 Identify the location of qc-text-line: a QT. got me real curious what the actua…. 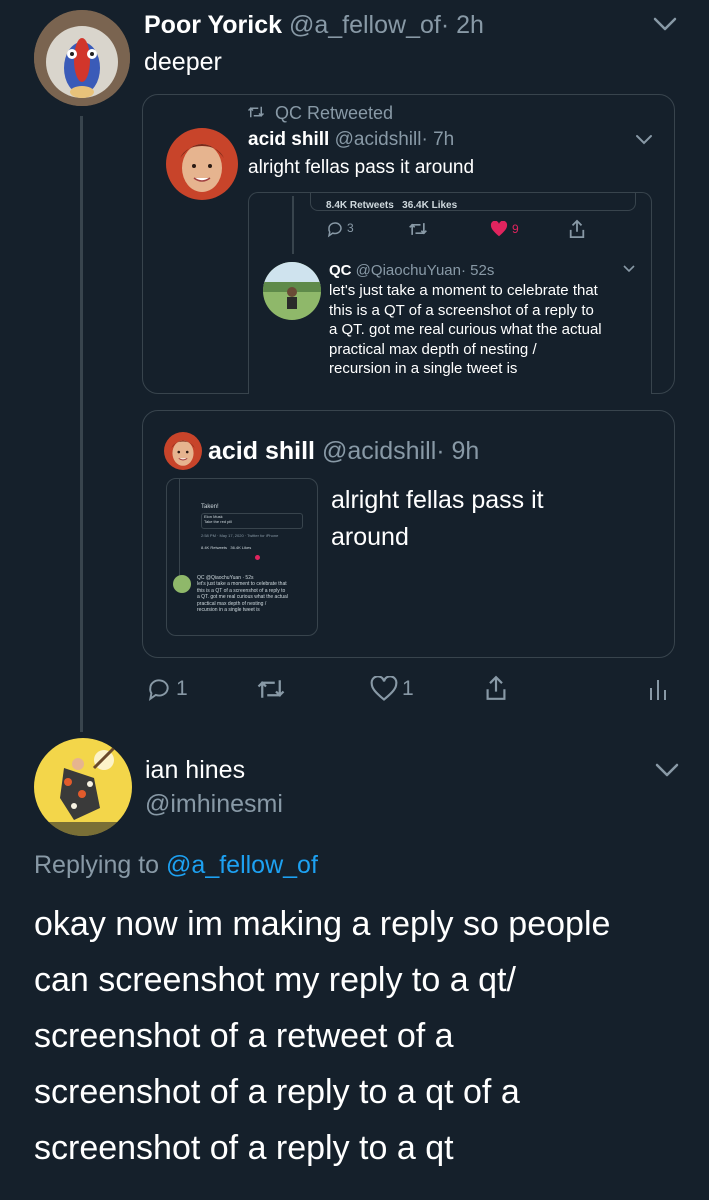
(465, 329).